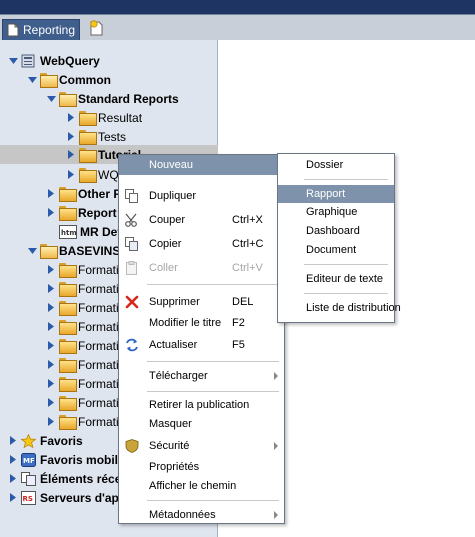  I want to click on submenu-item-label: Dashboard, so click(333, 231).